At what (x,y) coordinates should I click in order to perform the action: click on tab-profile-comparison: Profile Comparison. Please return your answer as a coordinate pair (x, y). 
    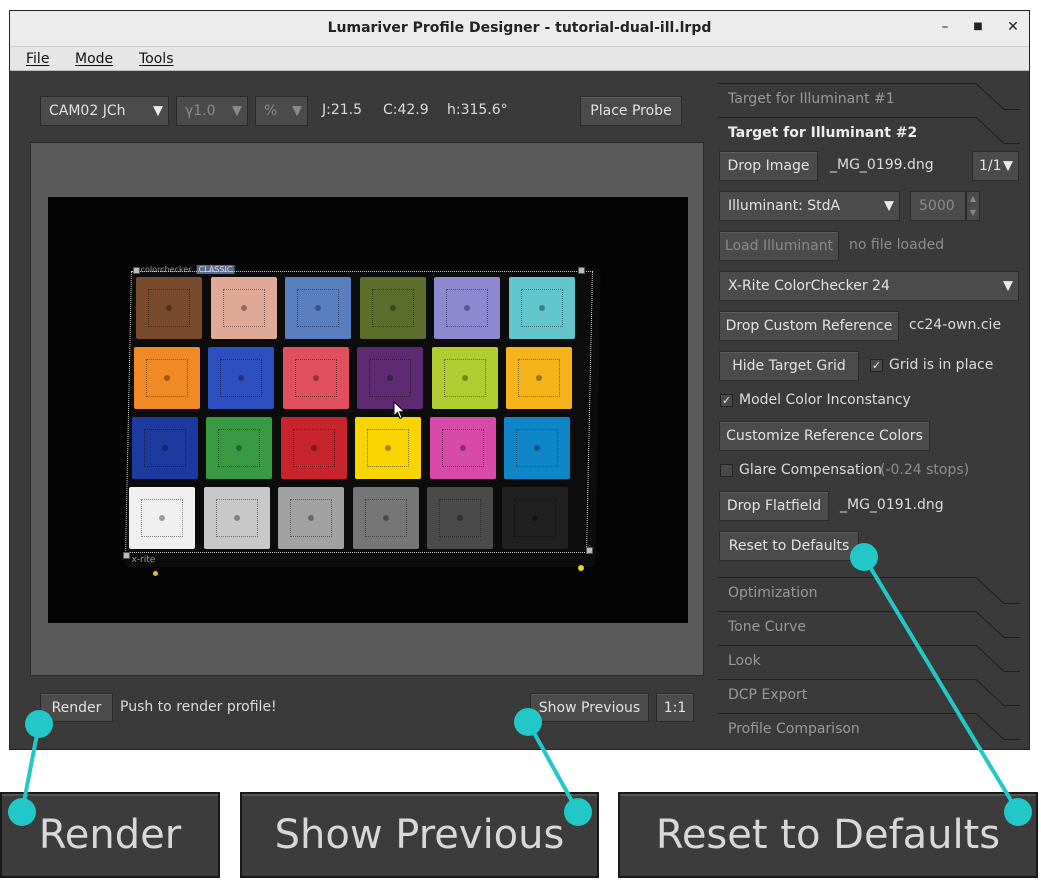
    Looking at the image, I should click on (869, 730).